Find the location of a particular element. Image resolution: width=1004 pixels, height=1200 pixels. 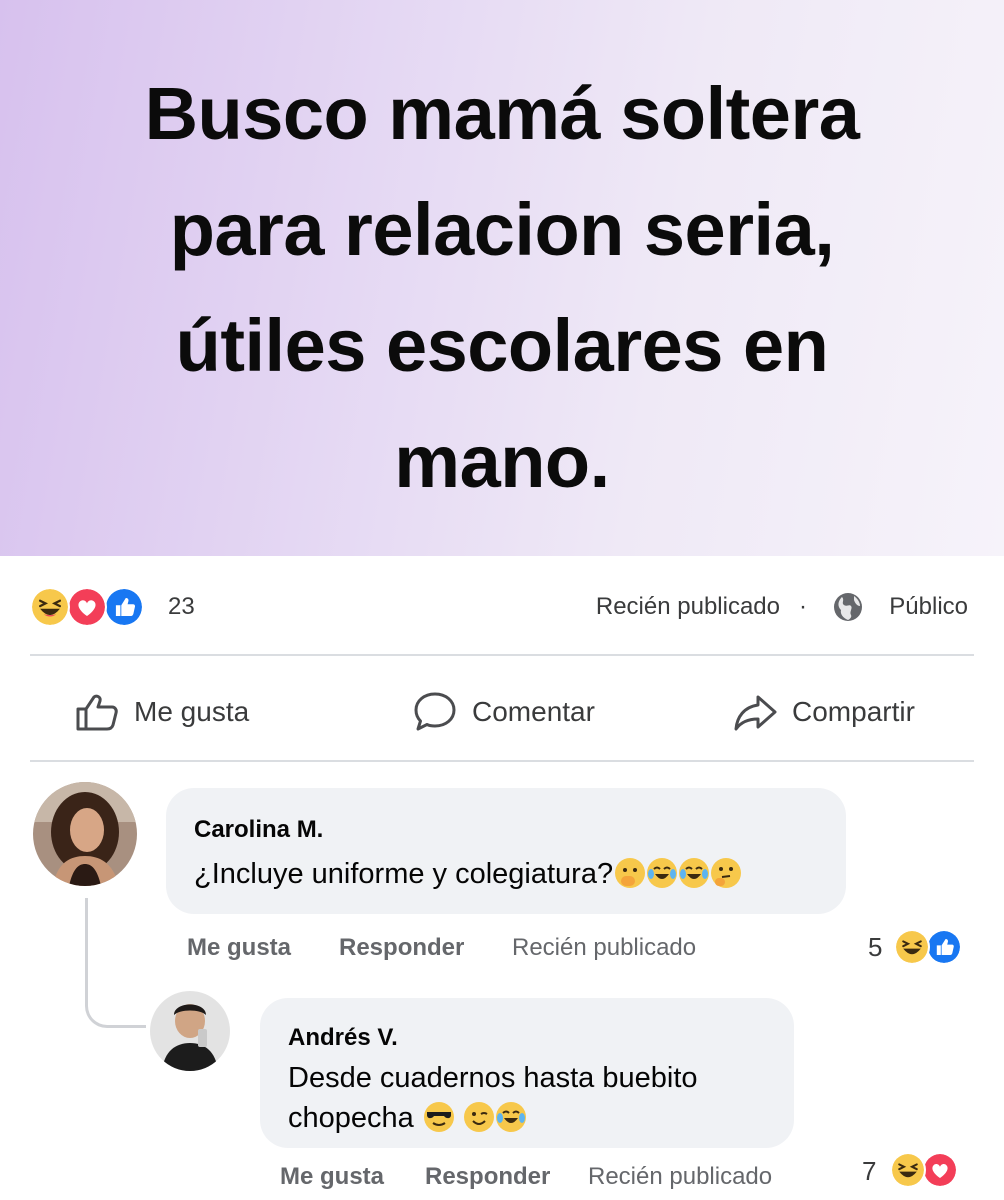

reaction-count: 23 is located at coordinates (181, 607).